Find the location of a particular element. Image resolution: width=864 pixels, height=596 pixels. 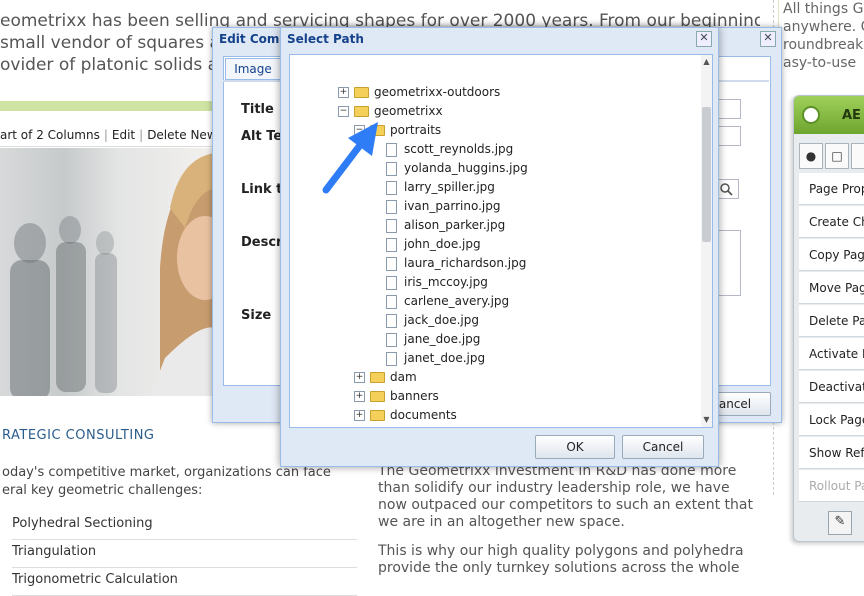

tree-node-label: portraits is located at coordinates (415, 130).